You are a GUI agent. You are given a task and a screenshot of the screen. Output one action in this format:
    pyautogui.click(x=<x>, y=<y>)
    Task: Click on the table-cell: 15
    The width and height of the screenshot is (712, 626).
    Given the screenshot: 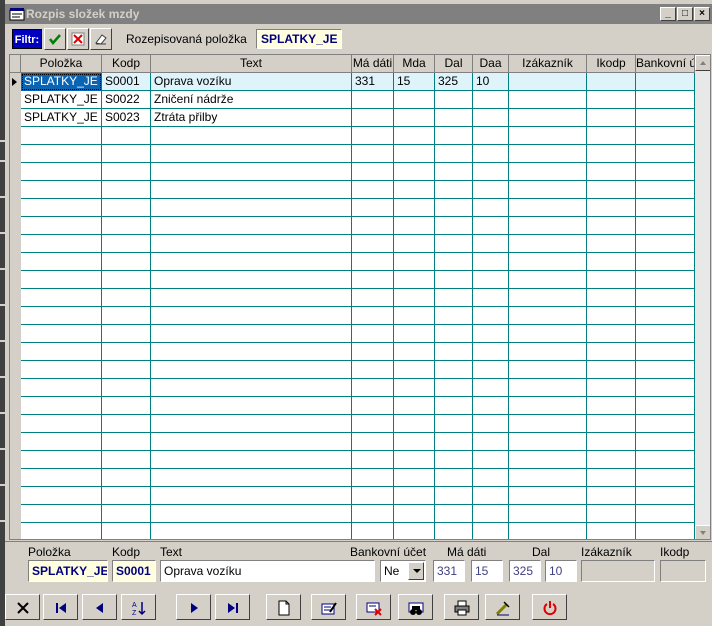 What is the action you would take?
    pyautogui.click(x=414, y=82)
    